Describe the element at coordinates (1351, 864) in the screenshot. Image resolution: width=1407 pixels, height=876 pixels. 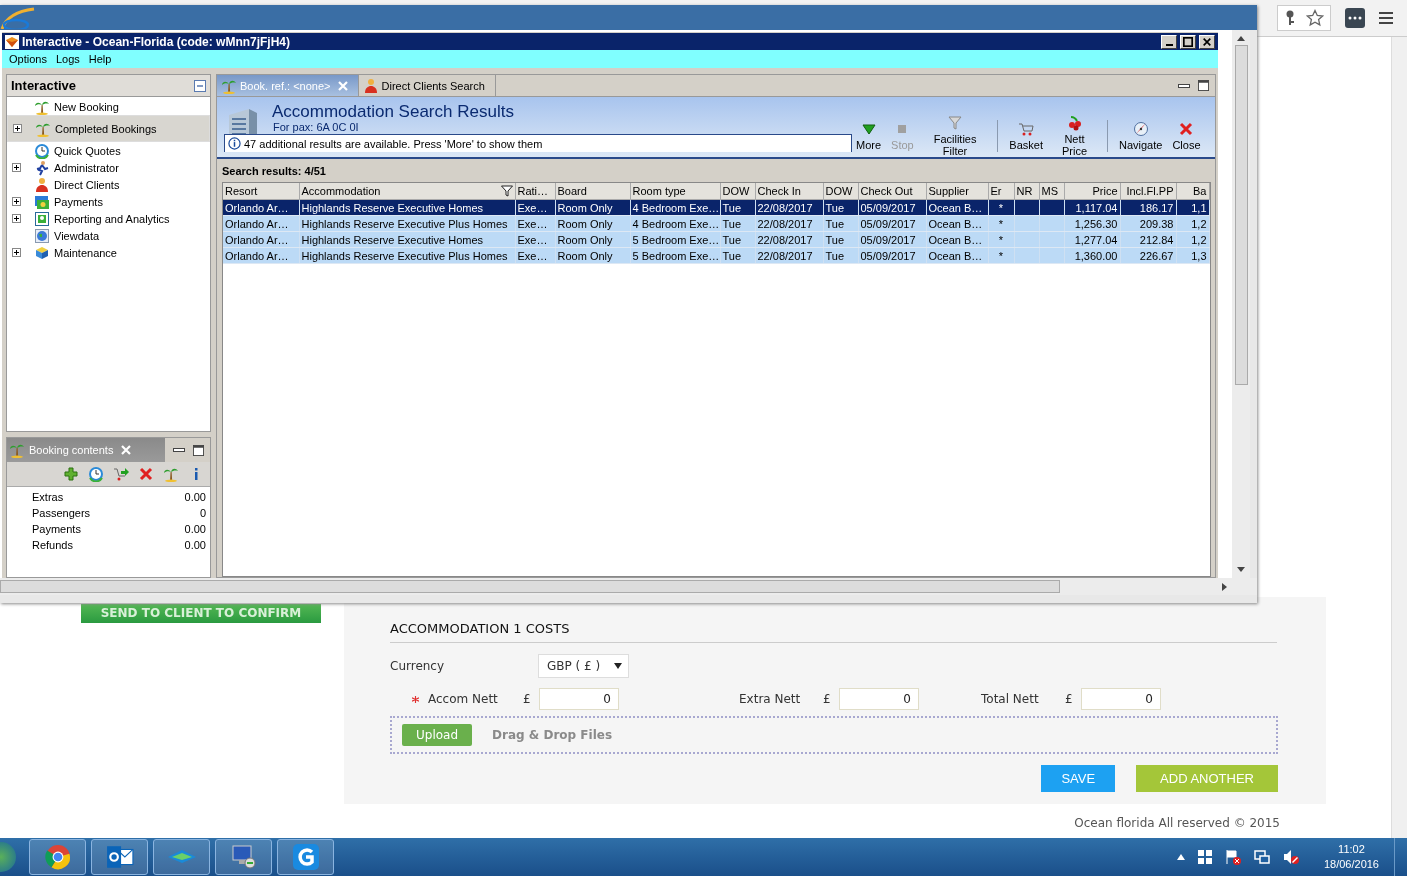
I see `clock-date: 18/06/2016` at that location.